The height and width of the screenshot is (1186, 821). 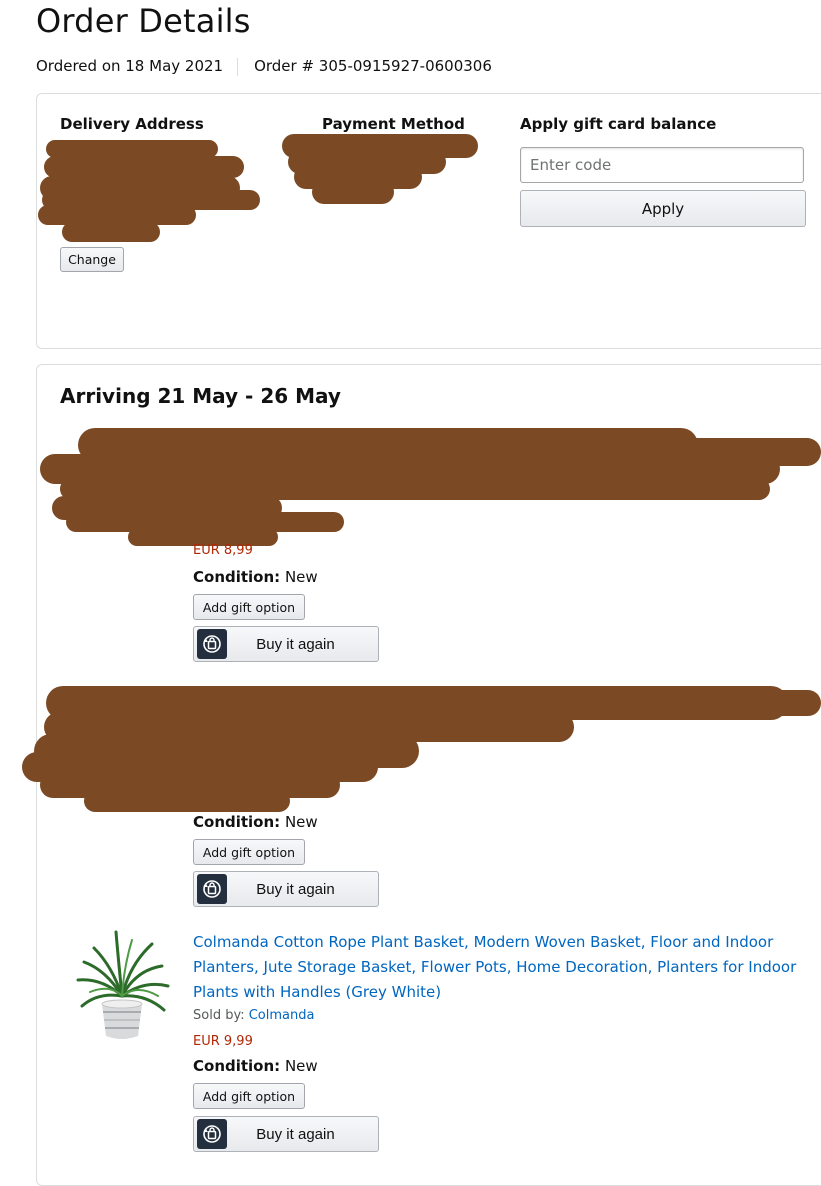 What do you see at coordinates (249, 607) in the screenshot?
I see `item-1-add-gift-option-button: Add gift option` at bounding box center [249, 607].